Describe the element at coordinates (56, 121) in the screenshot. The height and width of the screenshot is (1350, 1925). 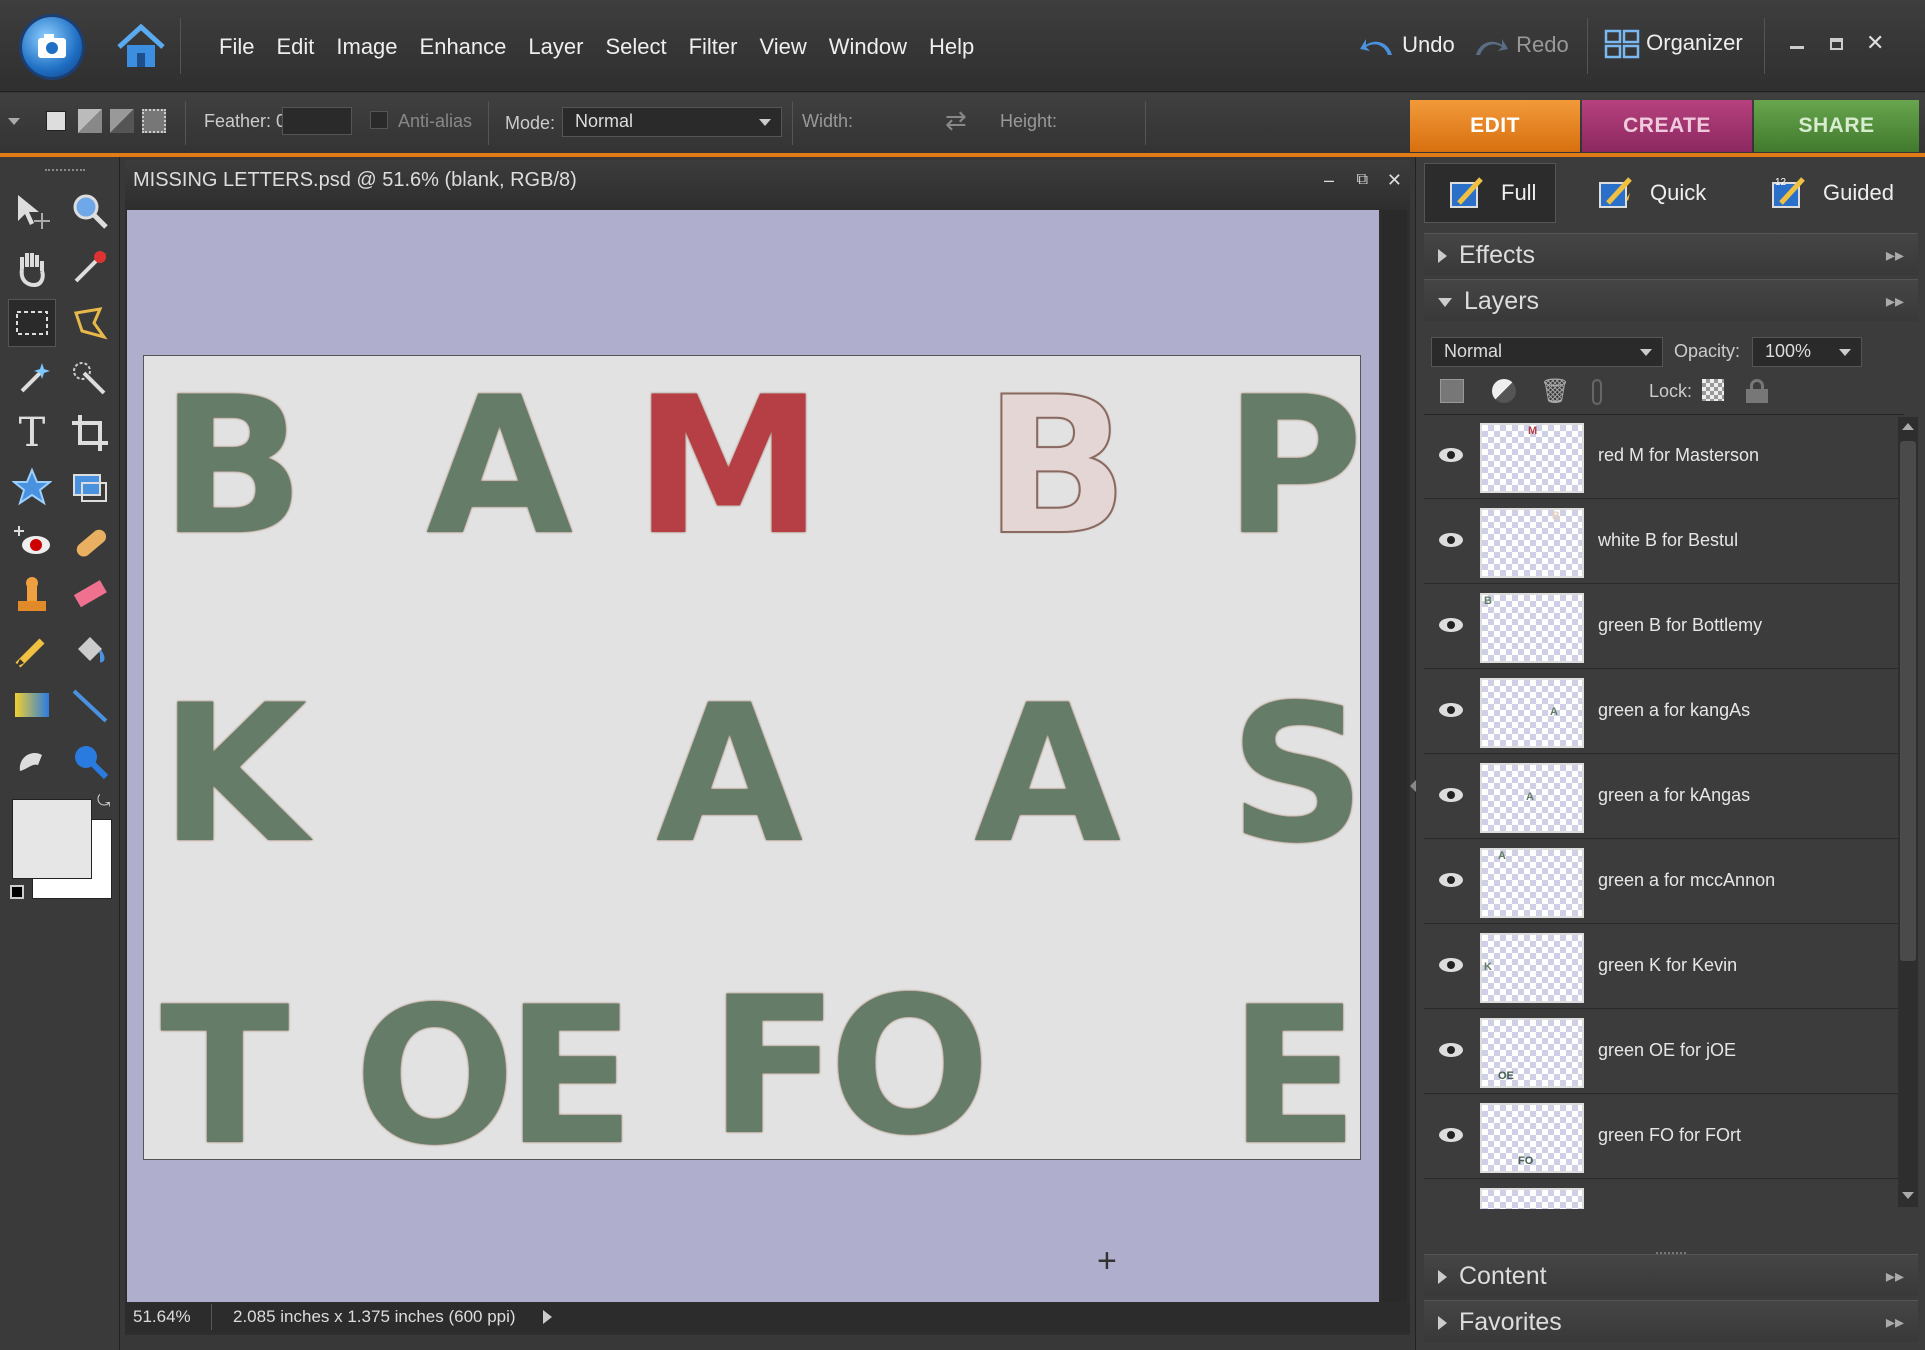
I see `new-selection-icon` at that location.